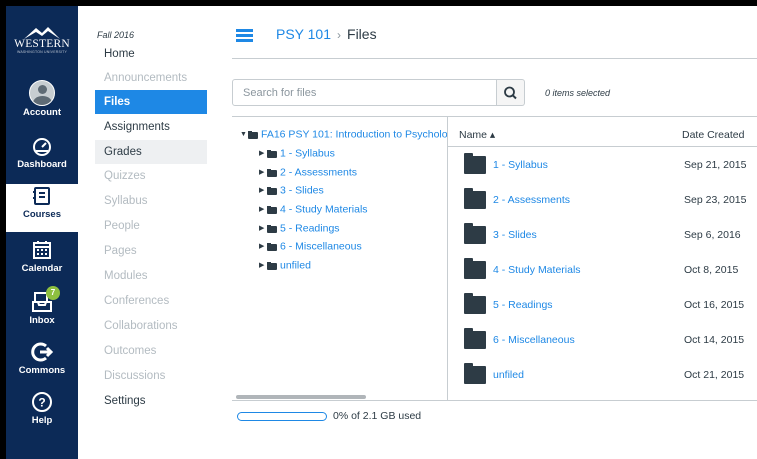 The image size is (757, 459). I want to click on breadcrumb-course-link: PSY 101, so click(303, 34).